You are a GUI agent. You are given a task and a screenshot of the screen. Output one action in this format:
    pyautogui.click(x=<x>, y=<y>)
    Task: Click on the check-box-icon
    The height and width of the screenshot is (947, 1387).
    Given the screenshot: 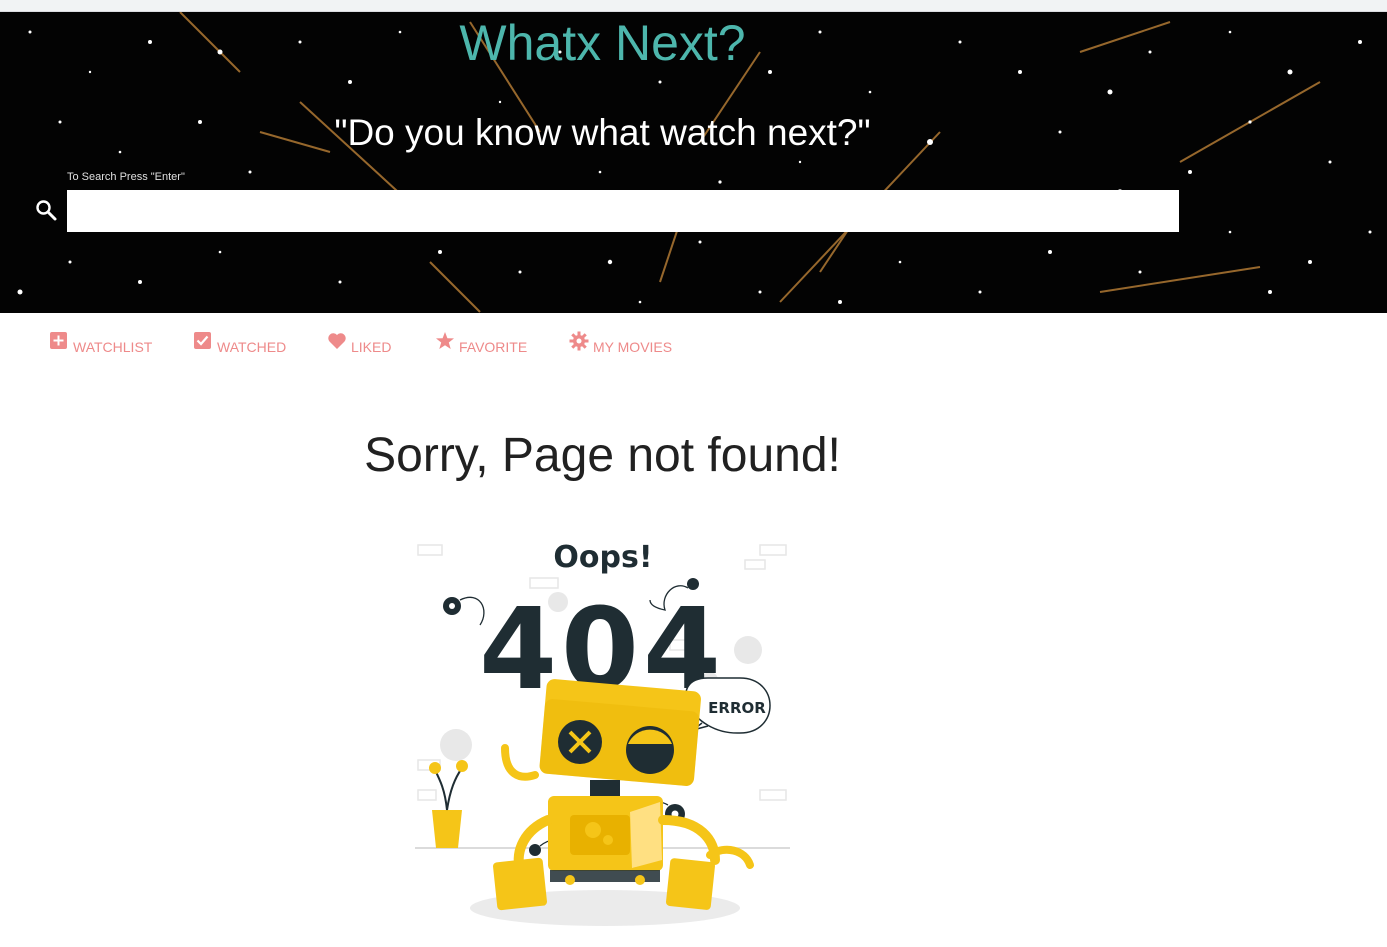 What is the action you would take?
    pyautogui.click(x=202, y=340)
    